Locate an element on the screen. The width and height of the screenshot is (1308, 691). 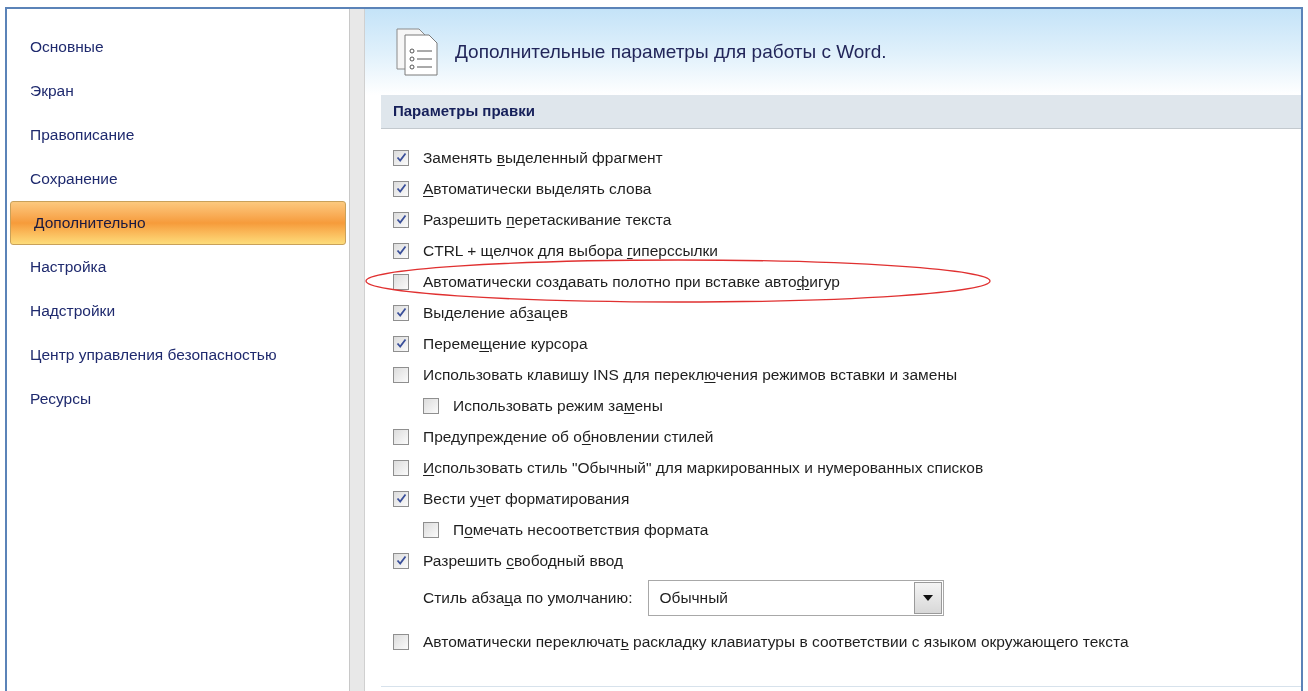
sidebar-item: Правописание is located at coordinates (178, 135).